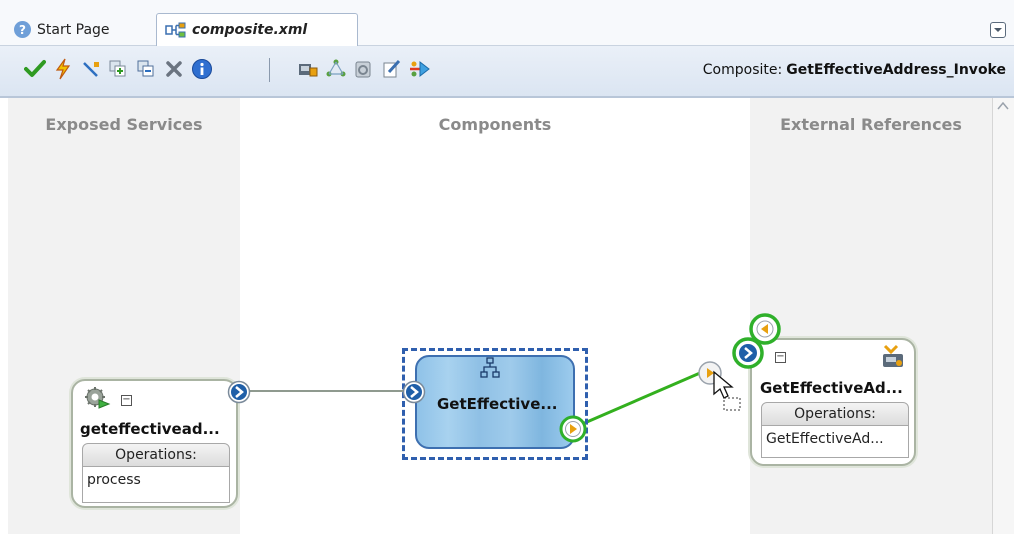 The image size is (1014, 534). Describe the element at coordinates (636, 400) in the screenshot. I see `component-to-reference-wire` at that location.